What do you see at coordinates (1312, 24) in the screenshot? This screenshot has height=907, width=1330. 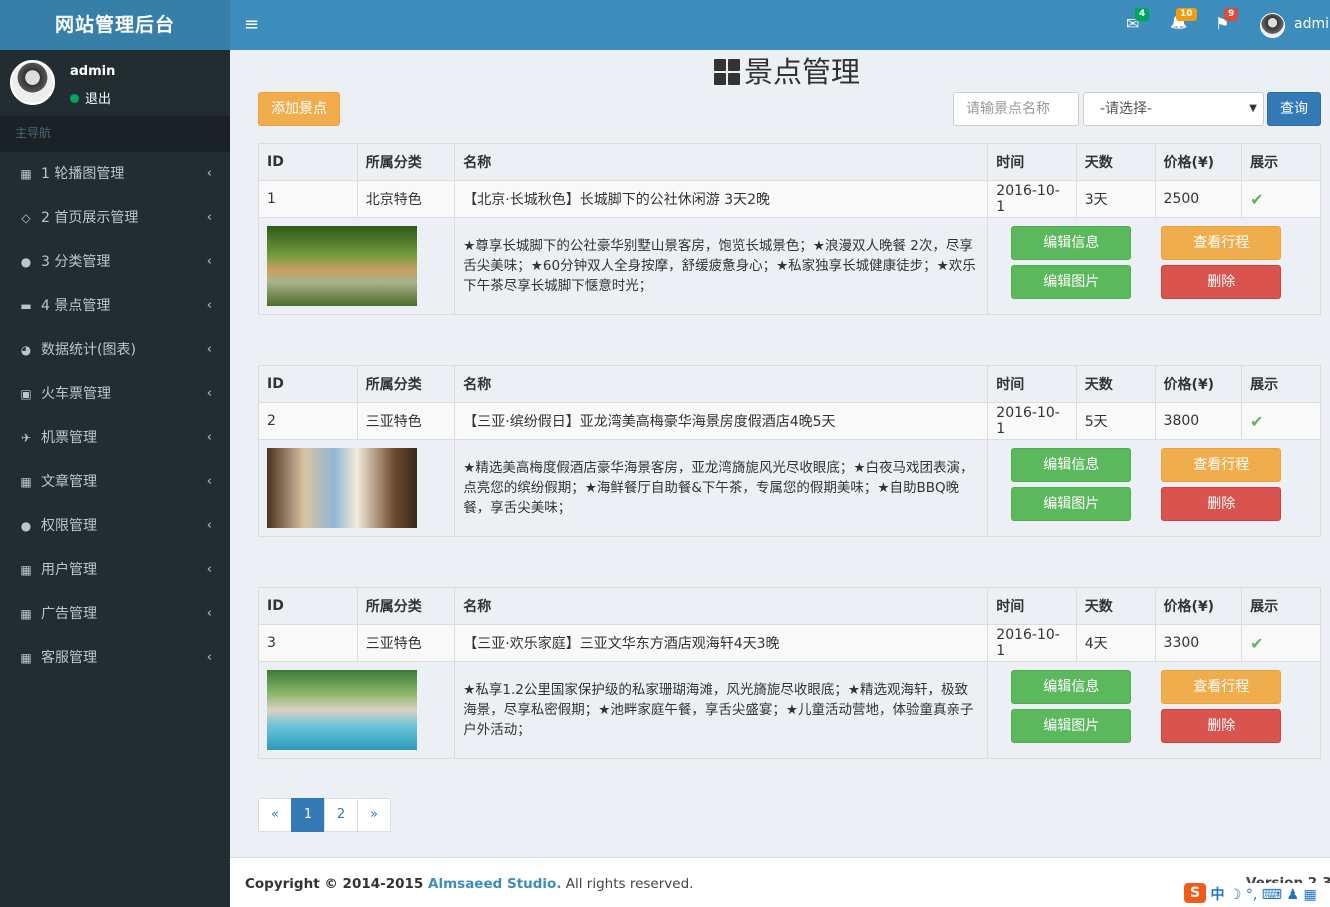 I see `top-user-name: admin` at bounding box center [1312, 24].